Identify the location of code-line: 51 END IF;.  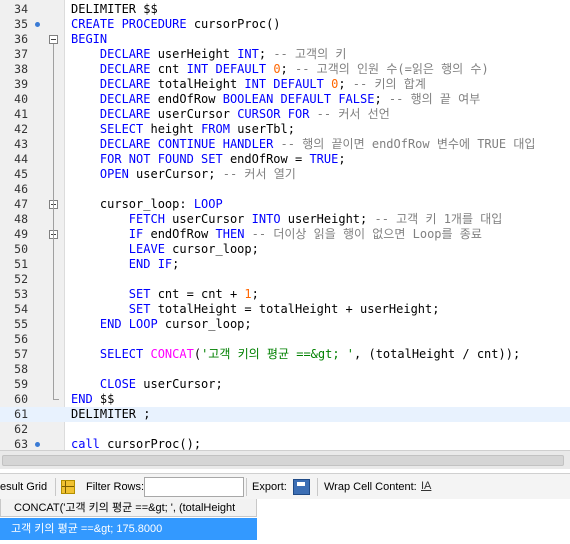
(285, 264).